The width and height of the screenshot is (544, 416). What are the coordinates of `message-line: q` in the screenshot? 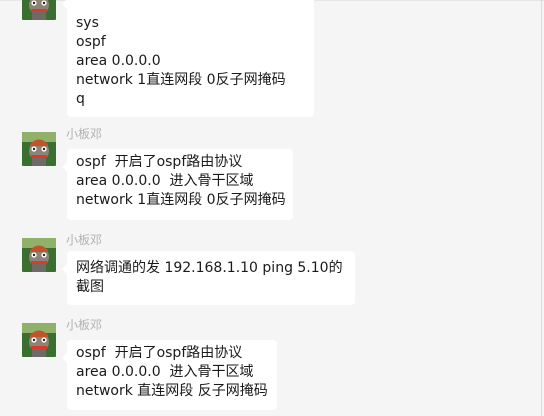 It's located at (80, 99).